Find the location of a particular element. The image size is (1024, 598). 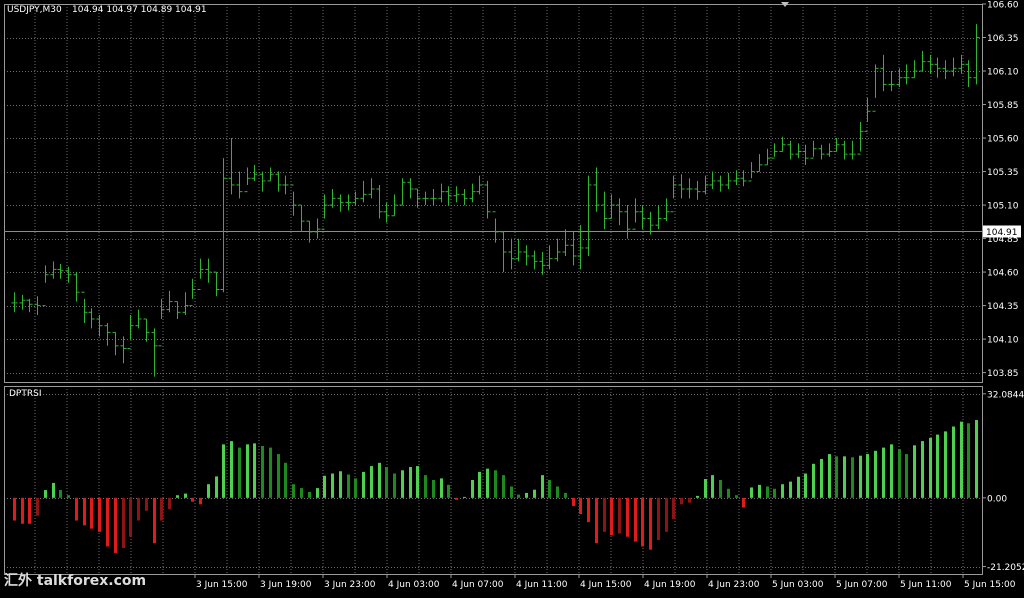

price-tick-label: 105.35 is located at coordinates (1003, 173).